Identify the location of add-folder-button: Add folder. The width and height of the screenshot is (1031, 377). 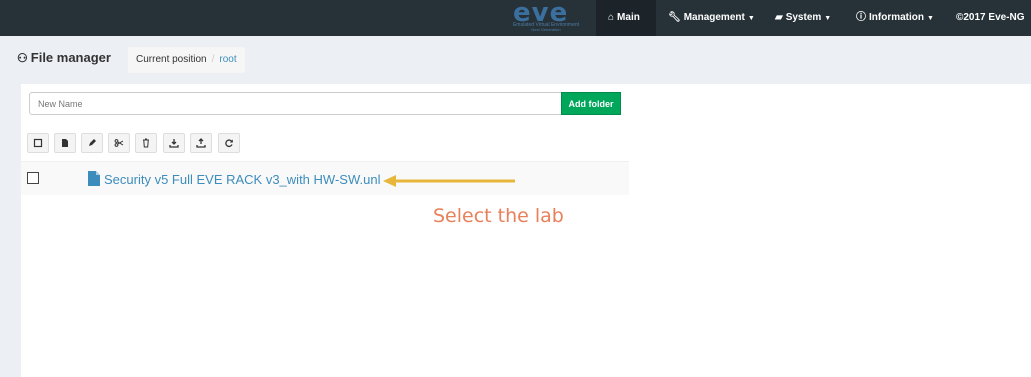
(591, 103).